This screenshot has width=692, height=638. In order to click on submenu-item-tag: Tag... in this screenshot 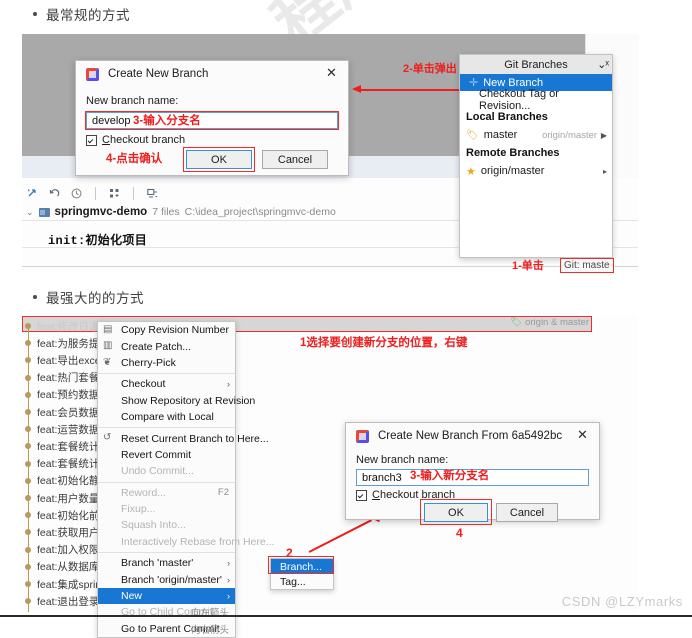, I will do `click(302, 581)`.